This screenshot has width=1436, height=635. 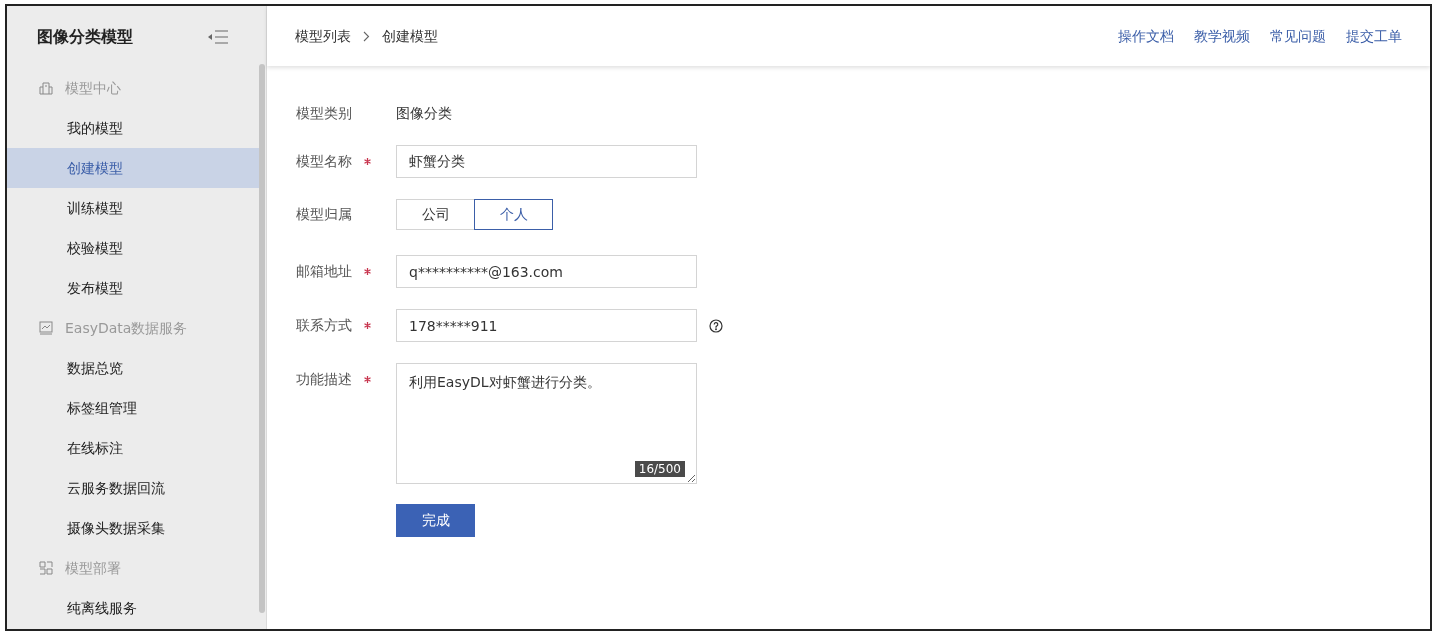 What do you see at coordinates (133, 608) in the screenshot?
I see `sidebar-item: 纯离线服务` at bounding box center [133, 608].